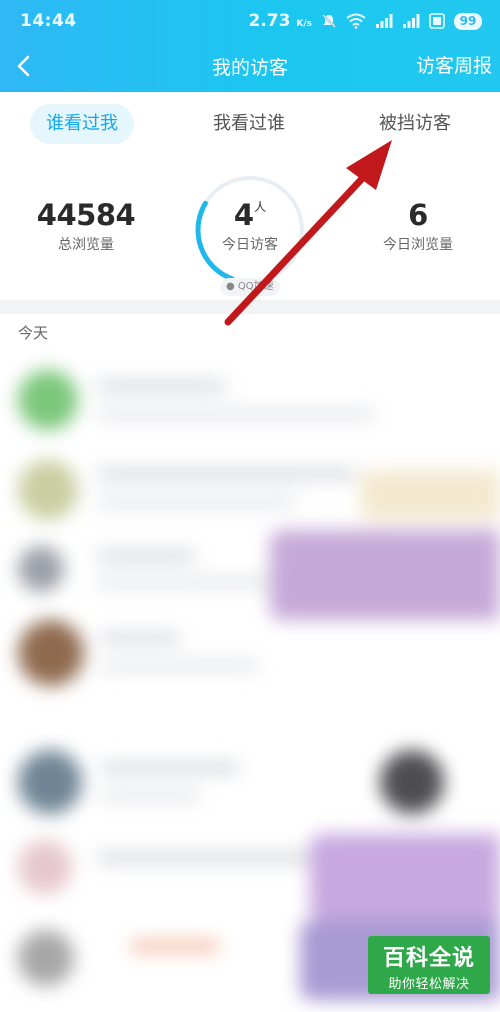  Describe the element at coordinates (415, 124) in the screenshot. I see `tab-blocked-visitors: 被挡访客` at that location.